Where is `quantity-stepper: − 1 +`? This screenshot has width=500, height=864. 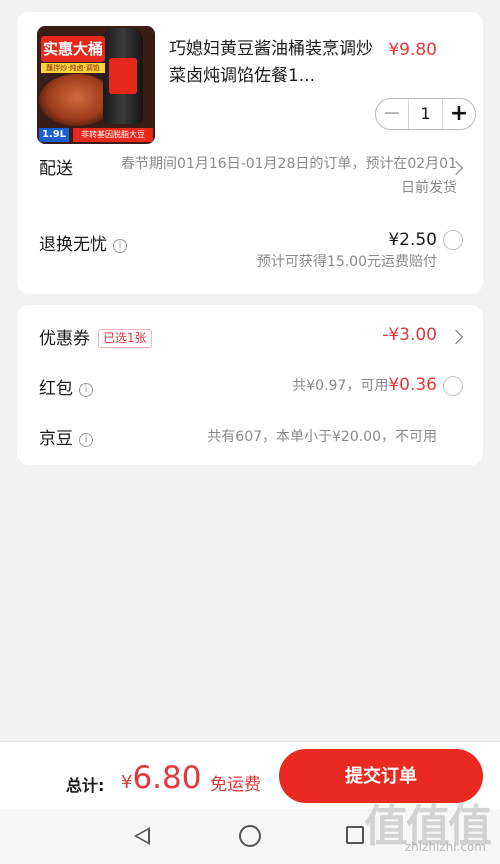
quantity-stepper: − 1 + is located at coordinates (425, 114).